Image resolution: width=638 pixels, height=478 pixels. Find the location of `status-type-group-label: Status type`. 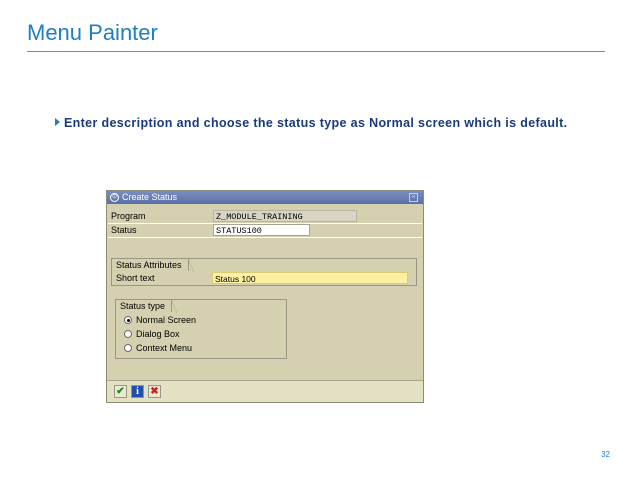

status-type-group-label: Status type is located at coordinates (146, 306).